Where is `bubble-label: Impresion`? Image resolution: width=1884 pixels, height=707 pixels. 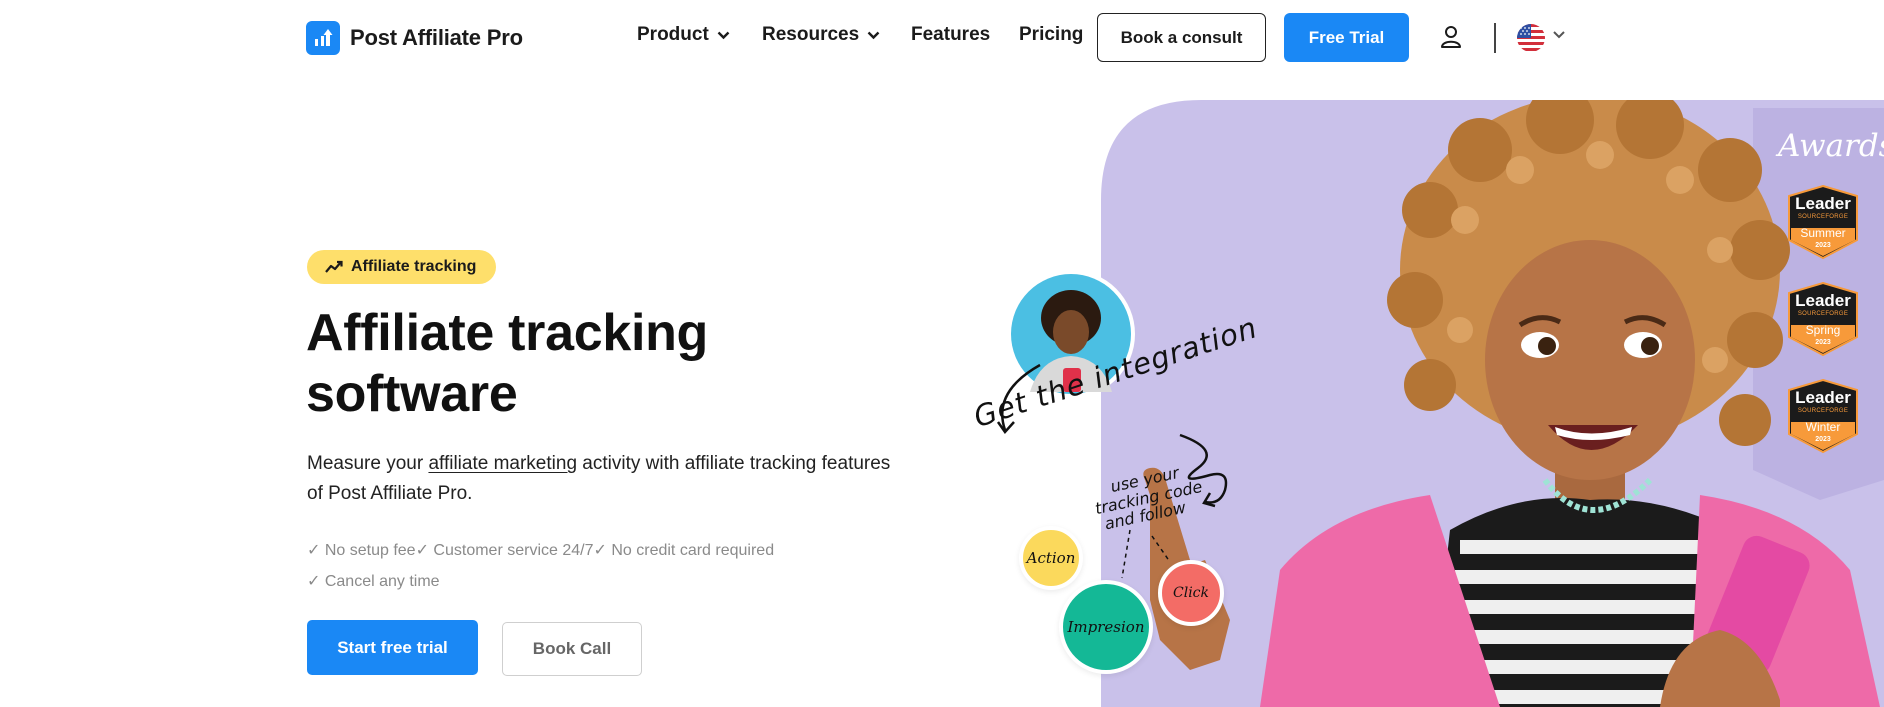
bubble-label: Impresion is located at coordinates (1106, 627).